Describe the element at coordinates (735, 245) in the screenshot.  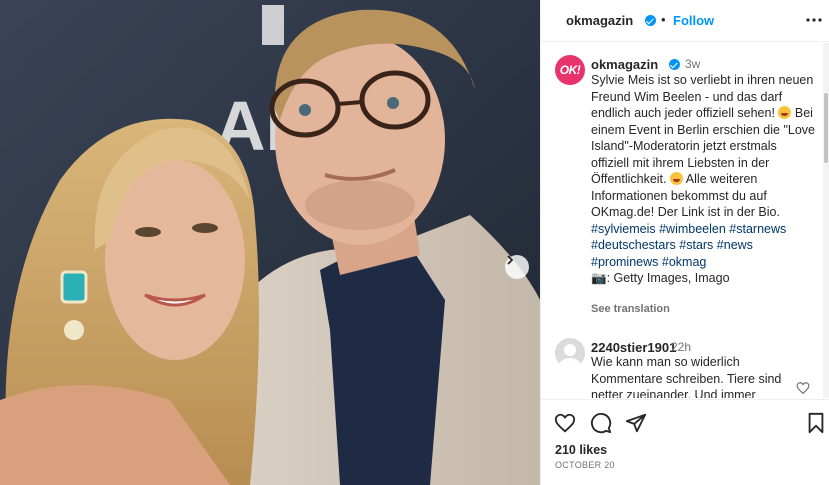
I see `hashtag-link: #news` at that location.